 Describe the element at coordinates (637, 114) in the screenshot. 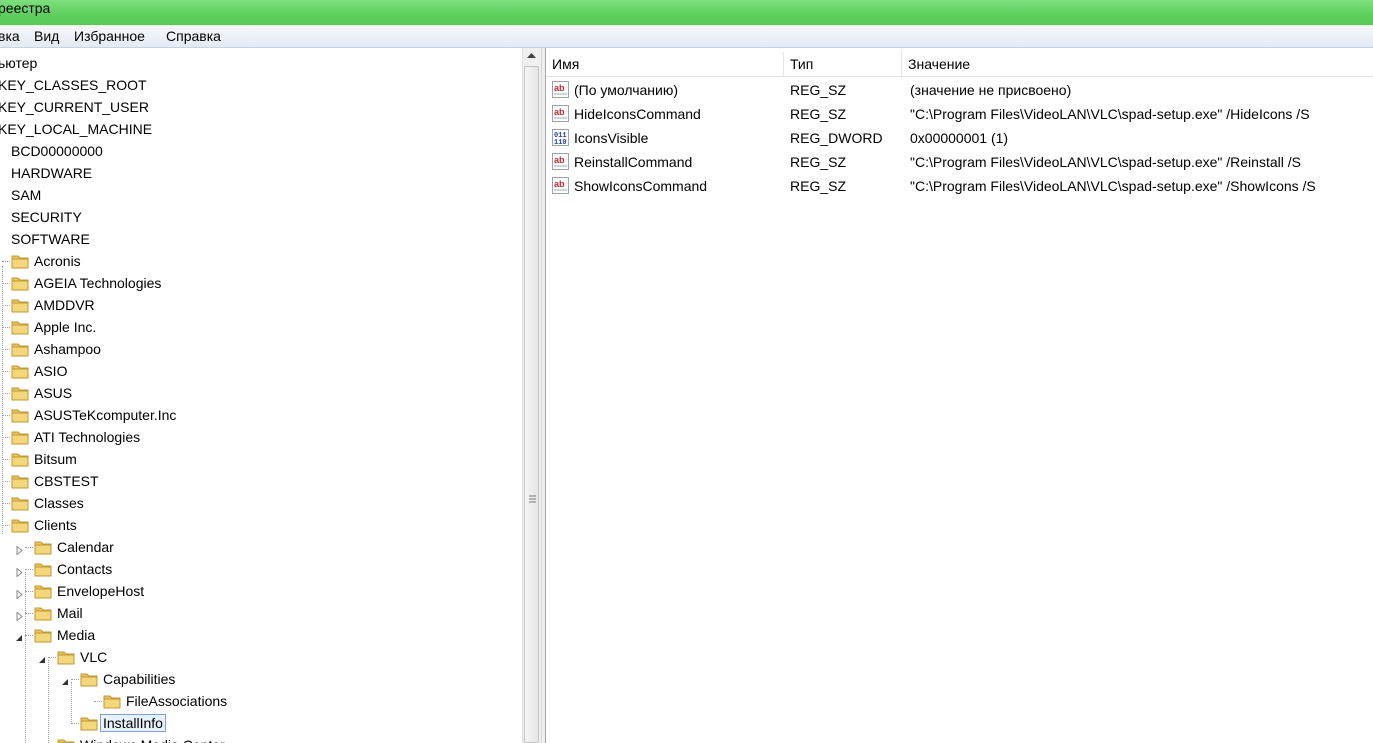

I see `value-name: HideIconsCommand` at that location.